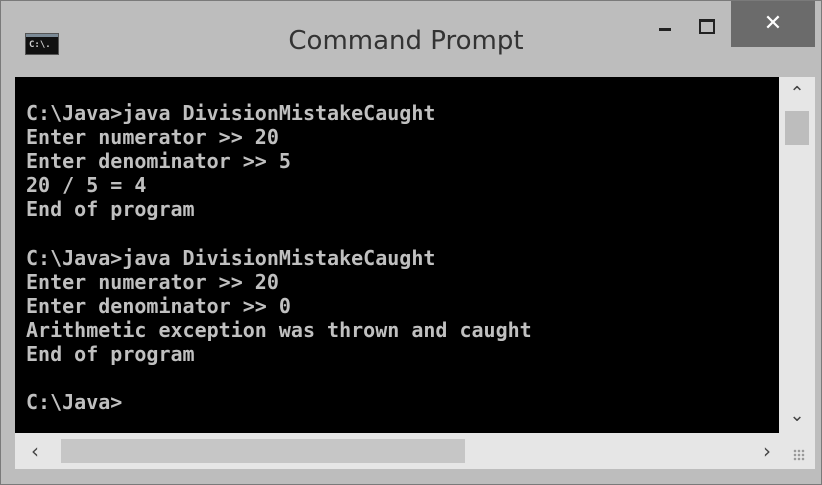 This screenshot has height=485, width=822. I want to click on scroll-down-icon: ⌄, so click(797, 416).